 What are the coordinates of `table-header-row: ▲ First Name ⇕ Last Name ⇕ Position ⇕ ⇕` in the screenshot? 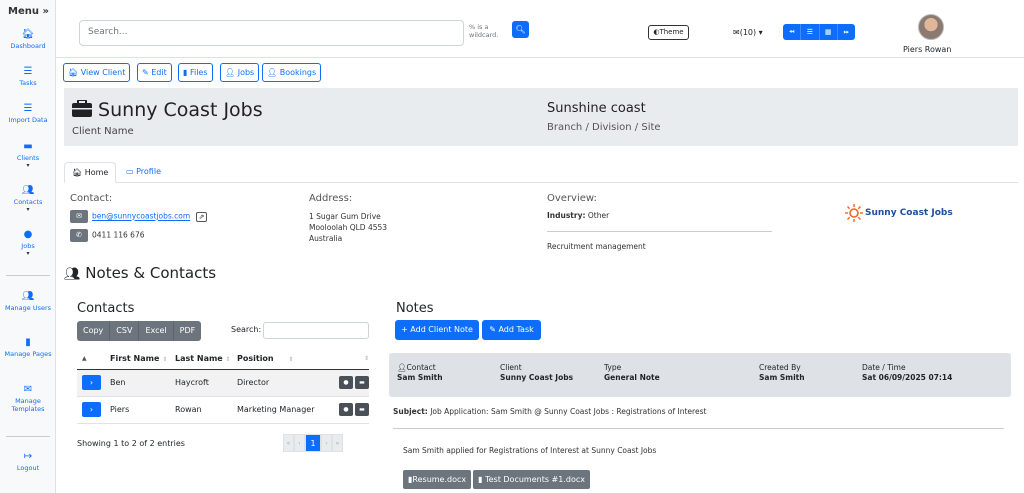 It's located at (223, 359).